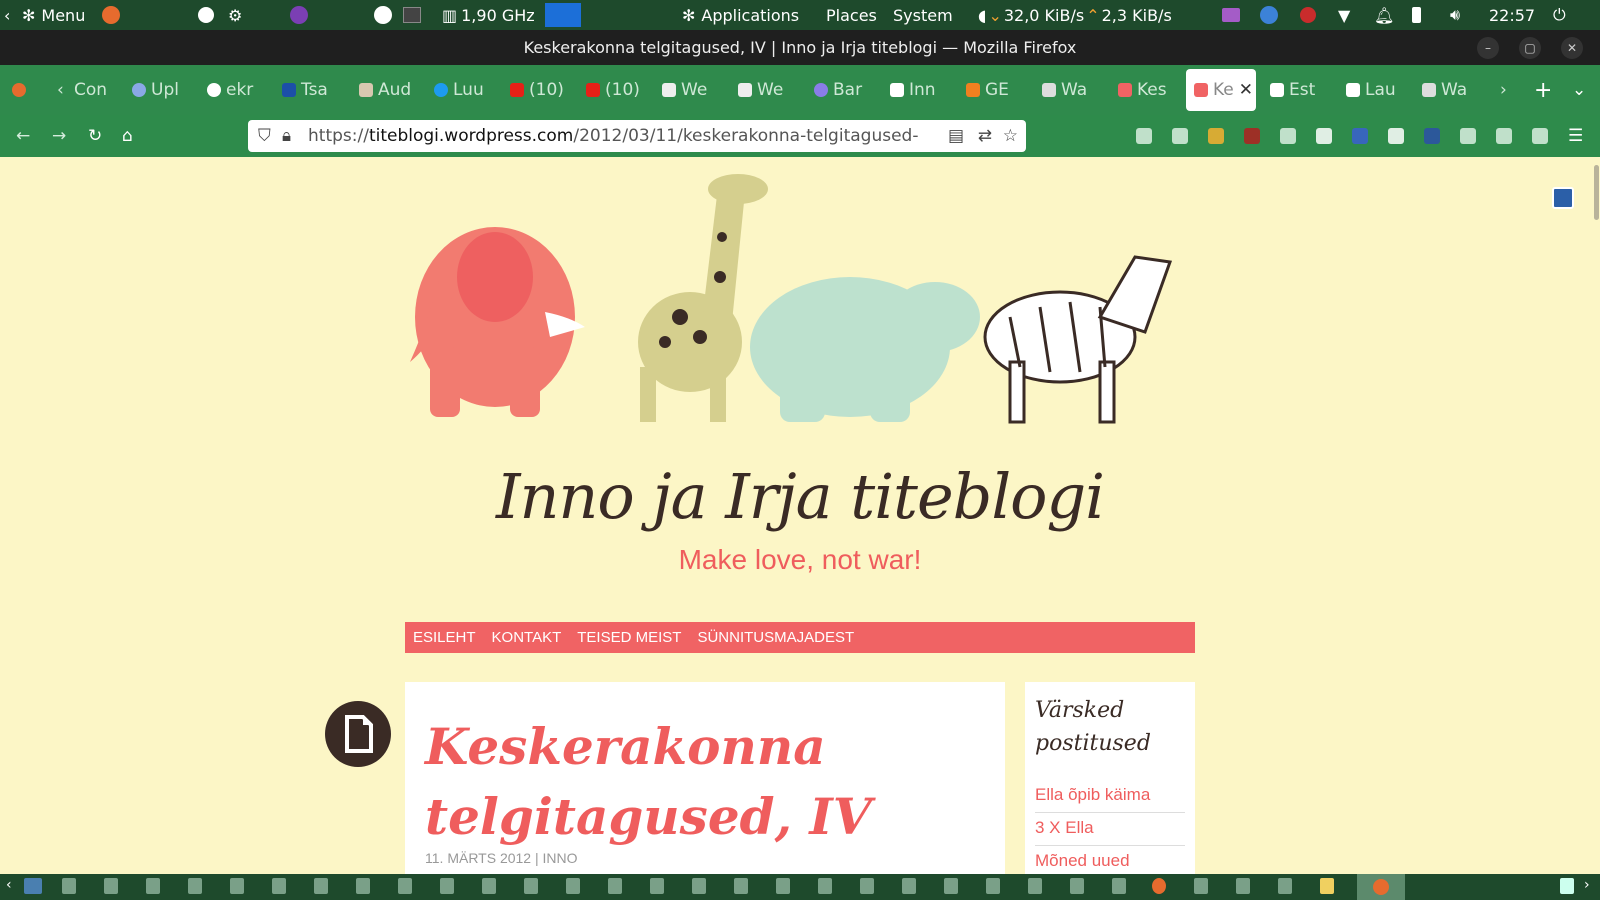  What do you see at coordinates (1455, 15) in the screenshot?
I see `volume-icon: 🔊︎` at bounding box center [1455, 15].